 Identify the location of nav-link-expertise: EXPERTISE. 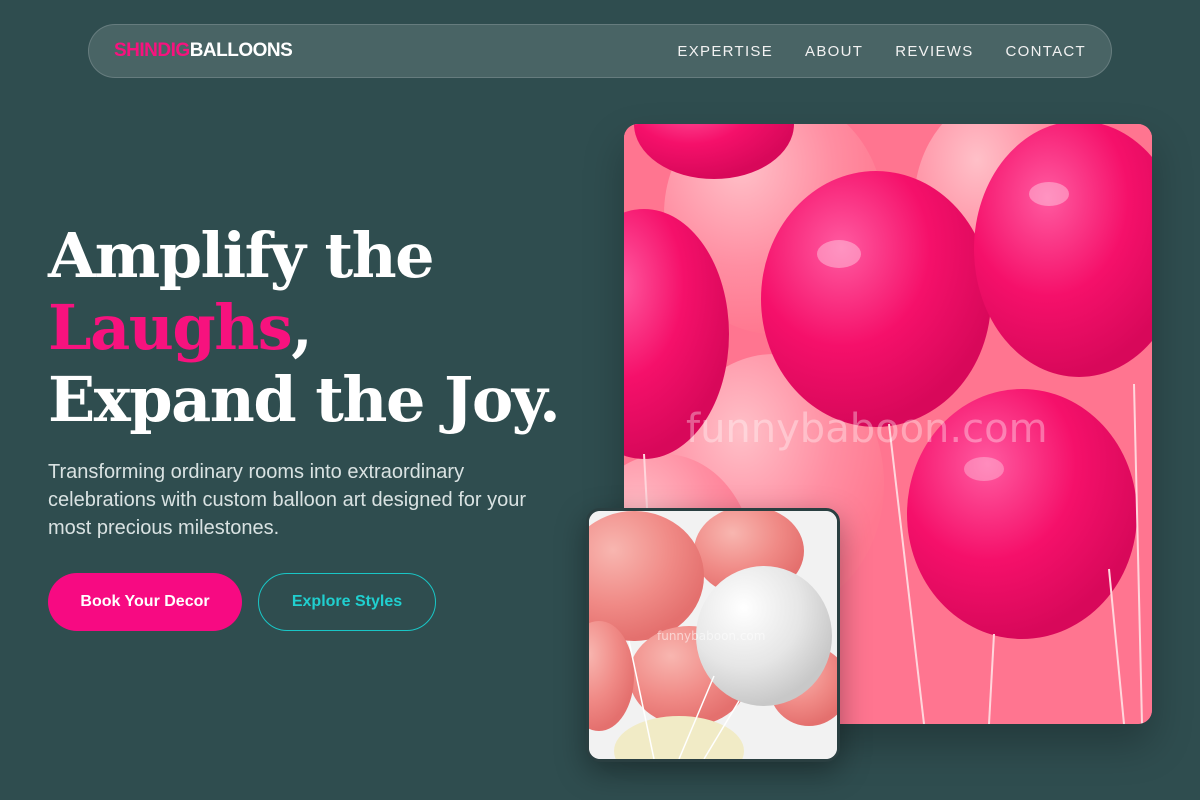
(725, 51).